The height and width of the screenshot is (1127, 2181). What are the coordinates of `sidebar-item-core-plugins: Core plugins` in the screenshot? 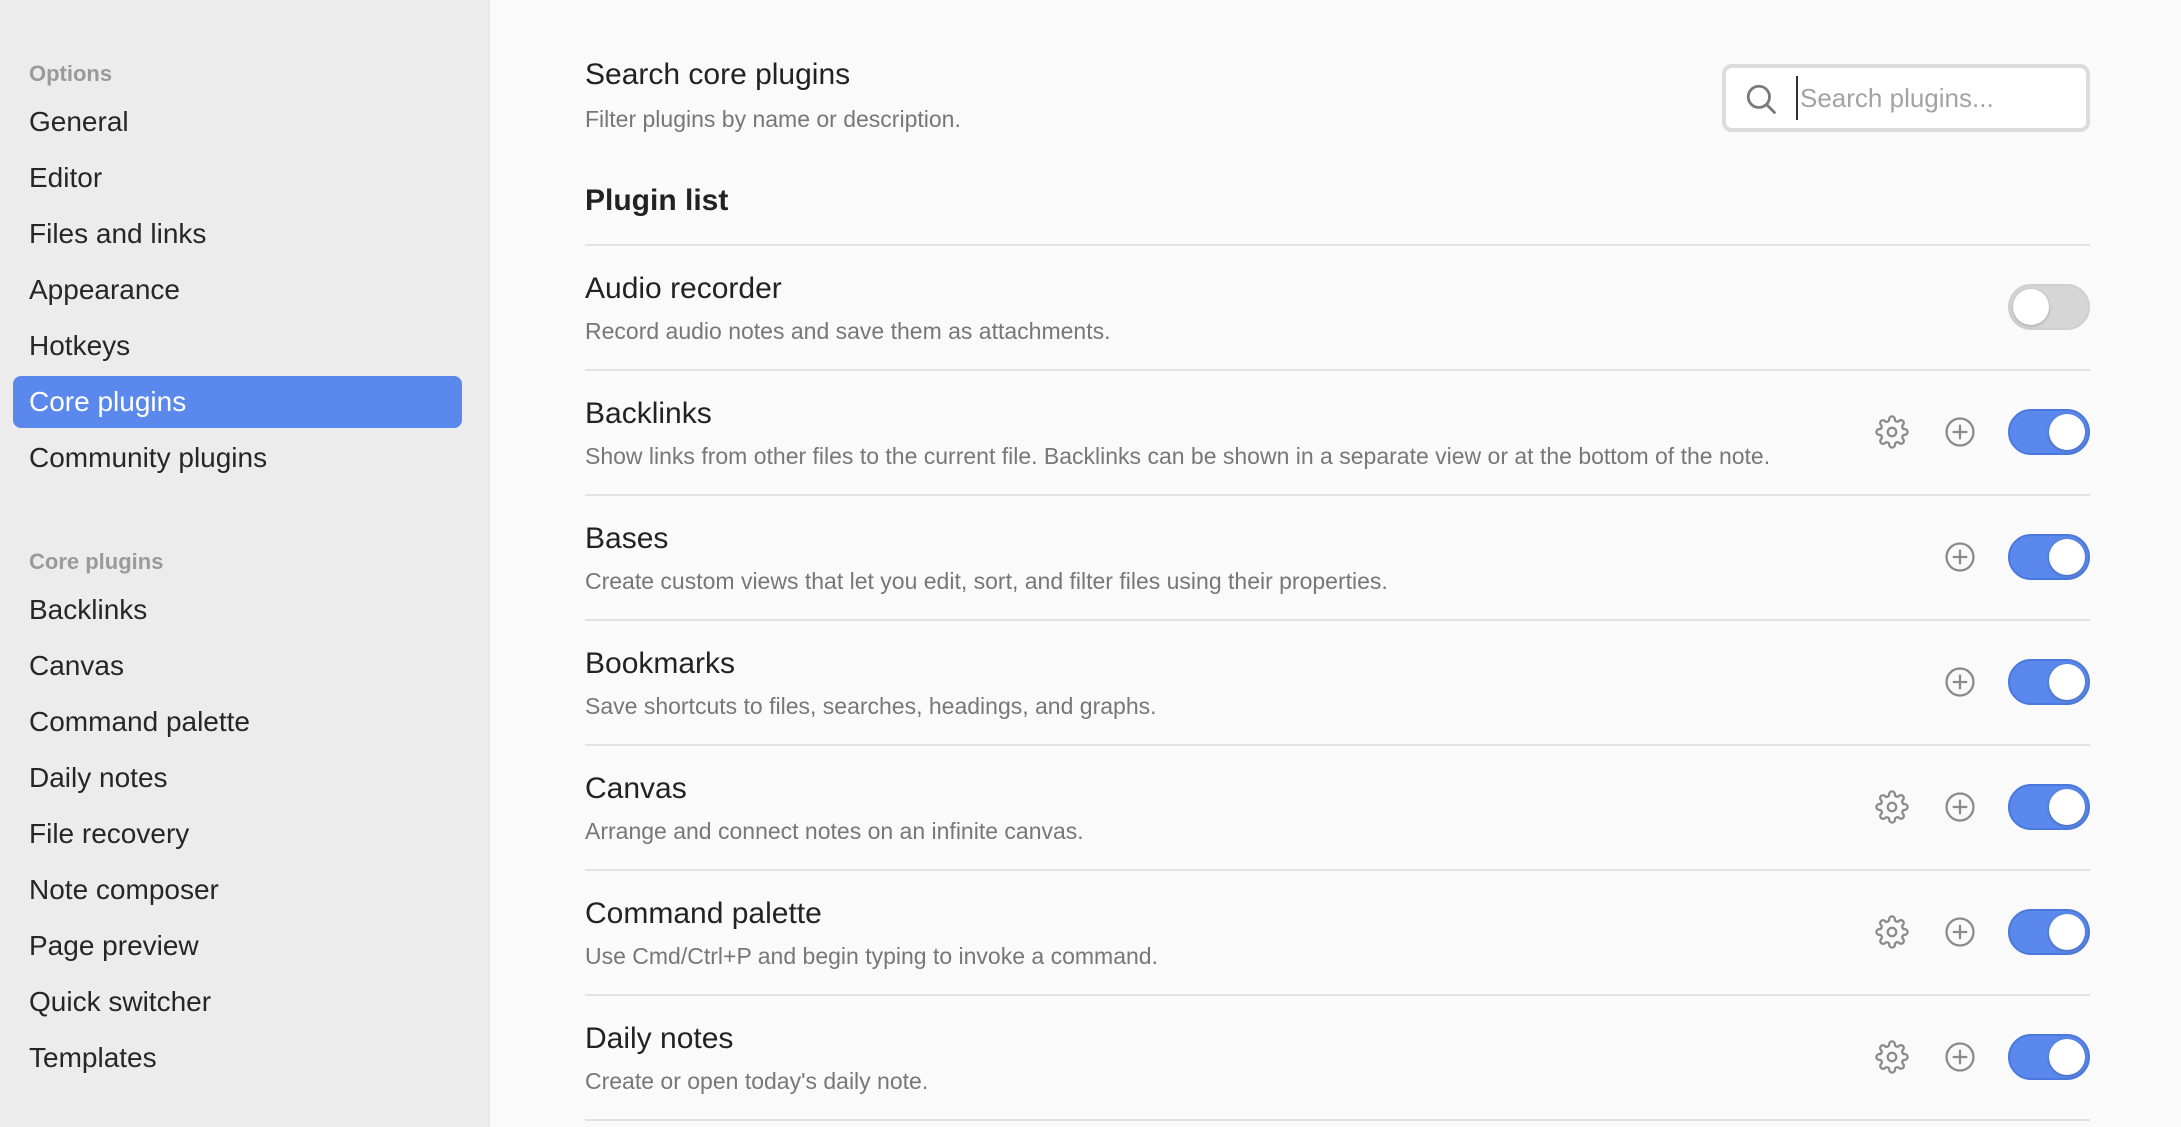 It's located at (237, 402).